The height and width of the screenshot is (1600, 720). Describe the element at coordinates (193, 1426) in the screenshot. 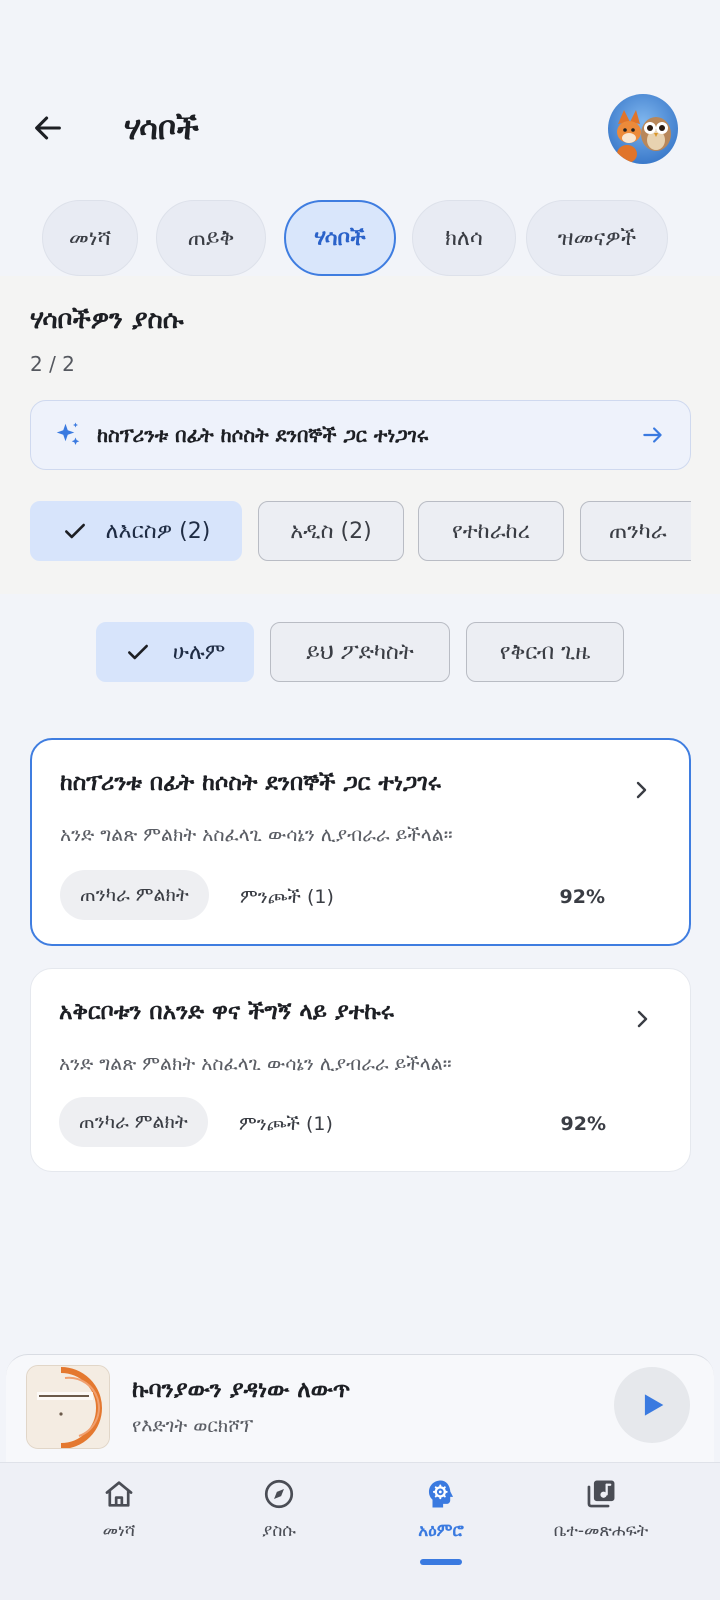

I see `now-playing-subtitle: የእድገት ወርክሾፕ` at that location.